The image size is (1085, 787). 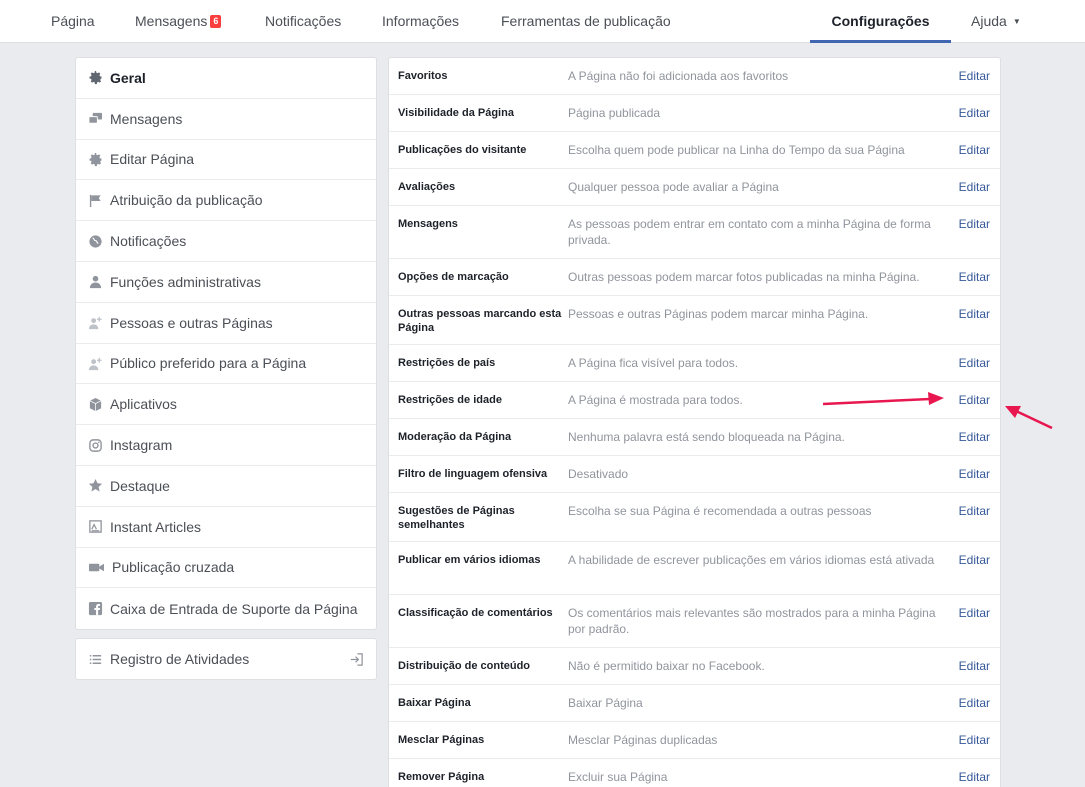 I want to click on nav-tab-ferramentas: Ferramentas de publicação, so click(x=586, y=21).